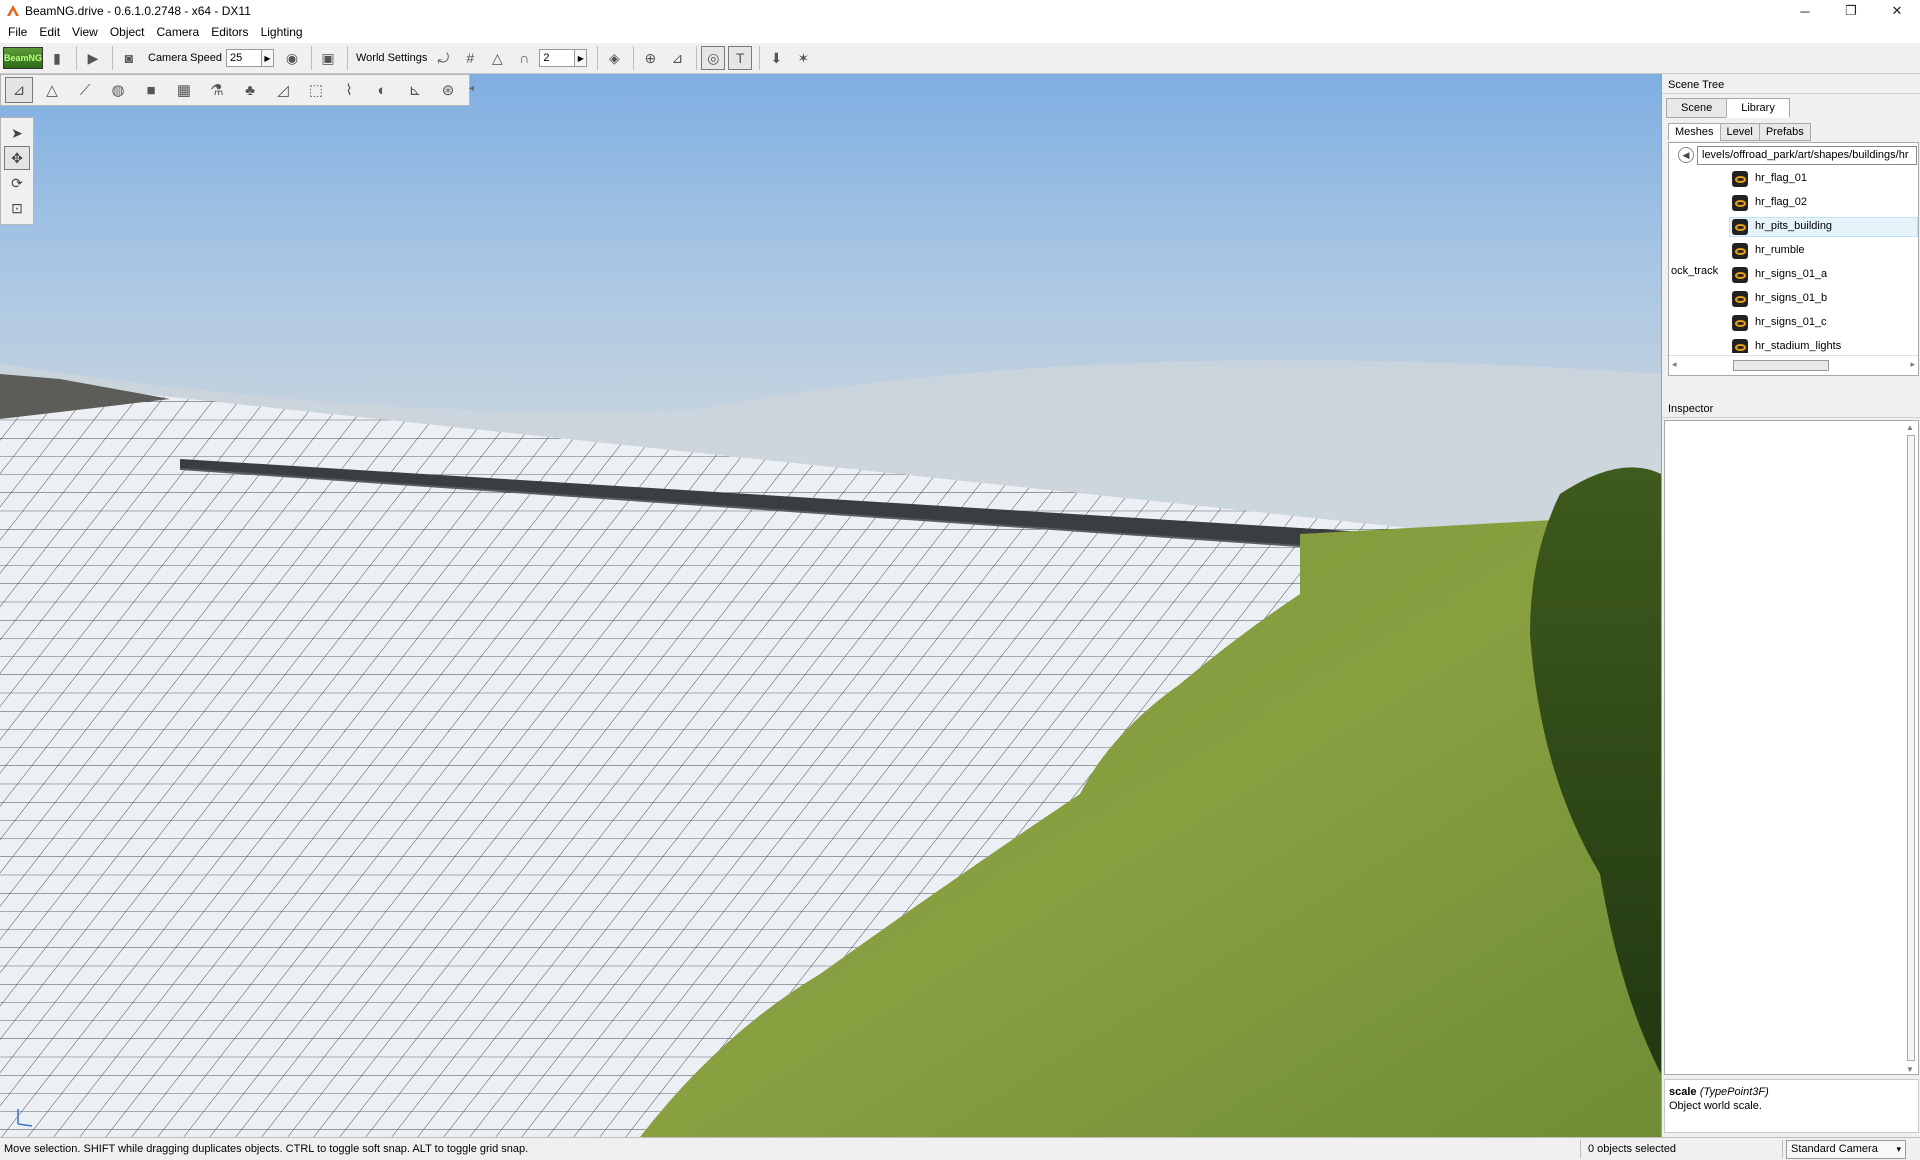  I want to click on magnet-icon: ∩, so click(524, 58).